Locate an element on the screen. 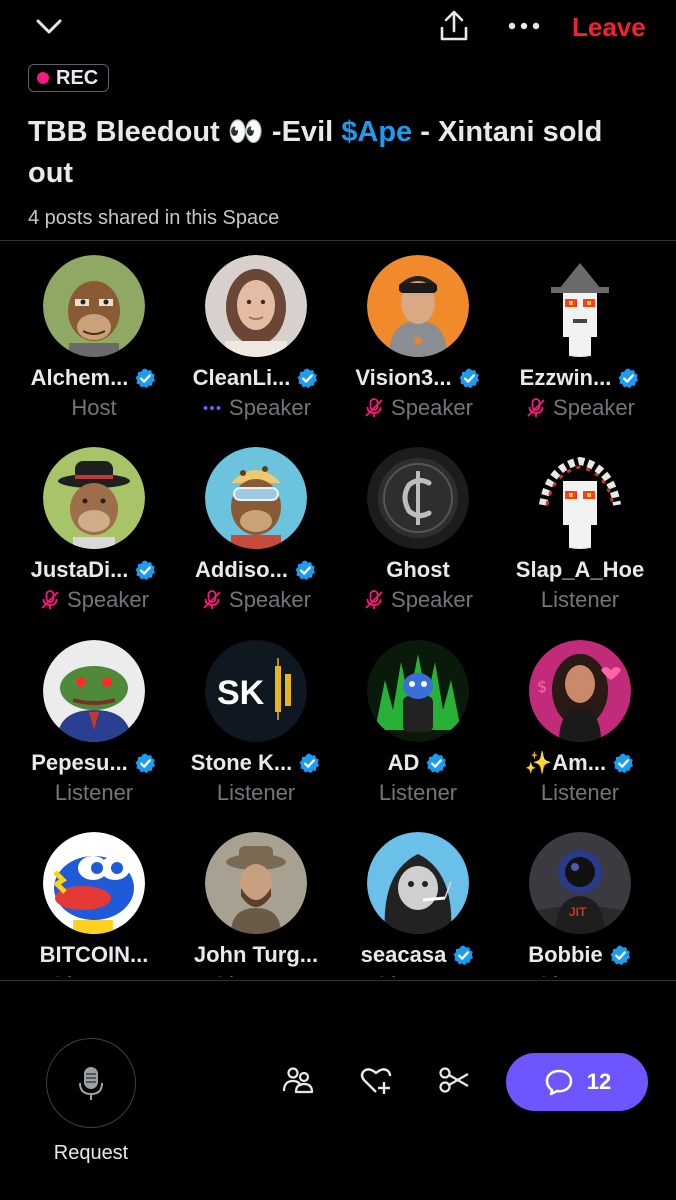 This screenshot has width=676, height=1200. participant-card: Vision3... Speaker is located at coordinates (418, 350).